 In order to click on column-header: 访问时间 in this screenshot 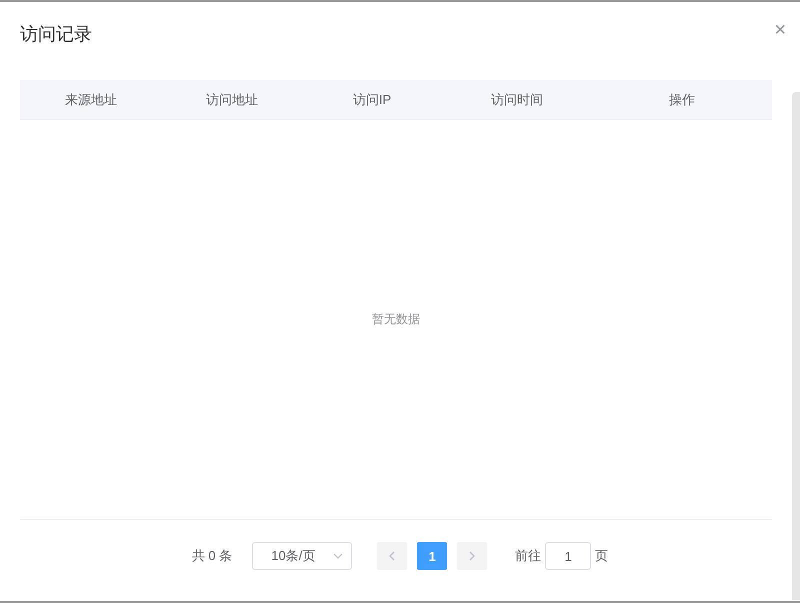, I will do `click(517, 99)`.